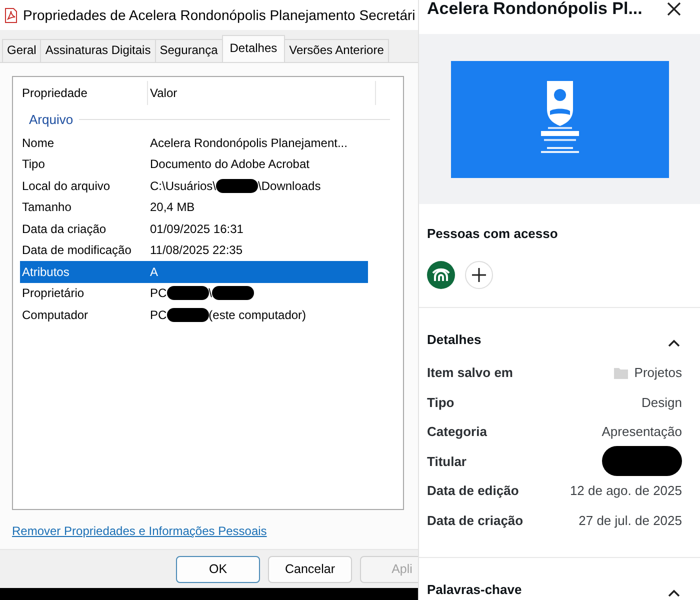 Image resolution: width=700 pixels, height=600 pixels. What do you see at coordinates (446, 461) in the screenshot?
I see `detail-label: Titular` at bounding box center [446, 461].